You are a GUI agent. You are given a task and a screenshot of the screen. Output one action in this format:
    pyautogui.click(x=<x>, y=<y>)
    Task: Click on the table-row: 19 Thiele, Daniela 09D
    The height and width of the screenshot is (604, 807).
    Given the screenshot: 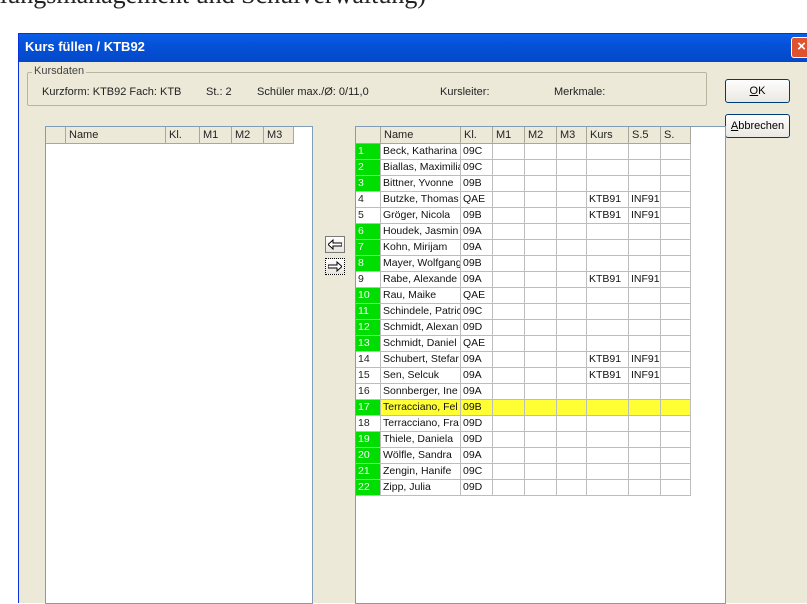 What is the action you would take?
    pyautogui.click(x=523, y=440)
    